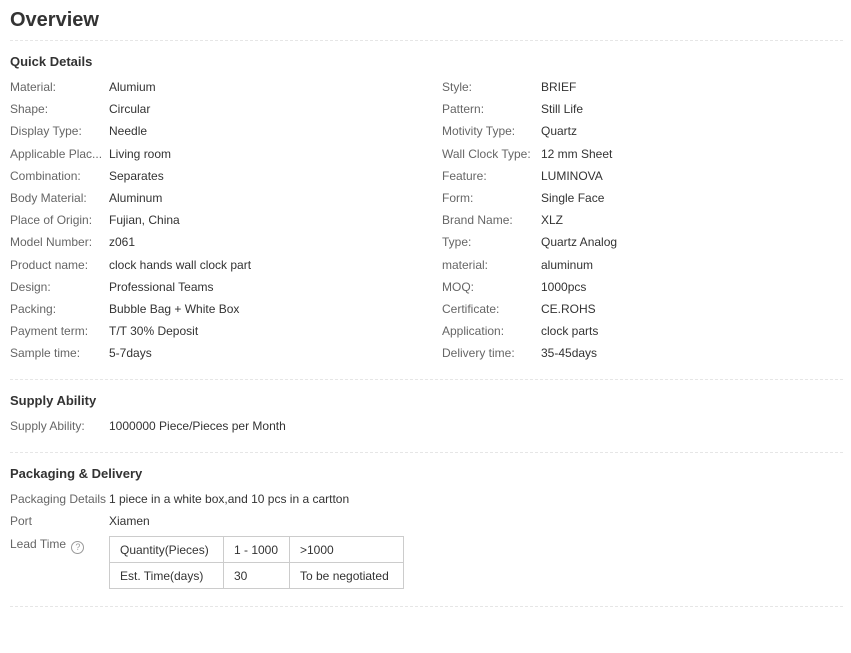 This screenshot has width=851, height=653. Describe the element at coordinates (130, 353) in the screenshot. I see `detail-value: 5-7days` at that location.